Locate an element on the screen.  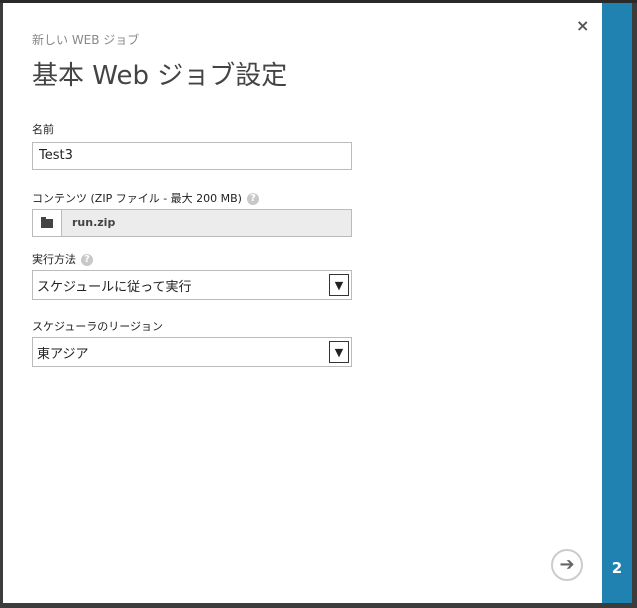
region-select: 東アジア ▼ is located at coordinates (192, 352).